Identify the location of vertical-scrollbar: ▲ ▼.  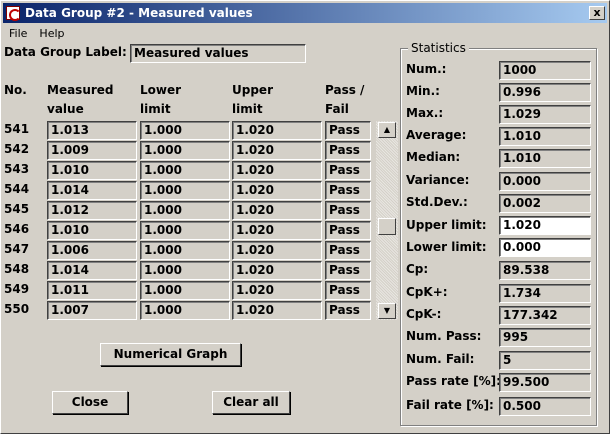
(387, 220).